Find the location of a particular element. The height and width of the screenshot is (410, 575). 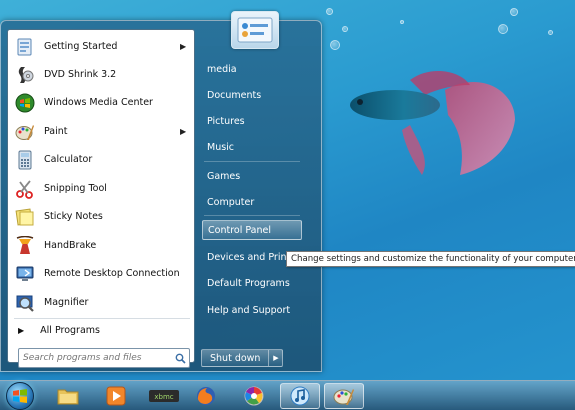

taskbar-itunes is located at coordinates (300, 396).